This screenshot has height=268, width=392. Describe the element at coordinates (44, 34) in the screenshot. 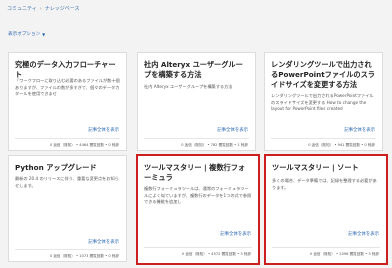

I see `chevron-down-icon: ▼` at that location.